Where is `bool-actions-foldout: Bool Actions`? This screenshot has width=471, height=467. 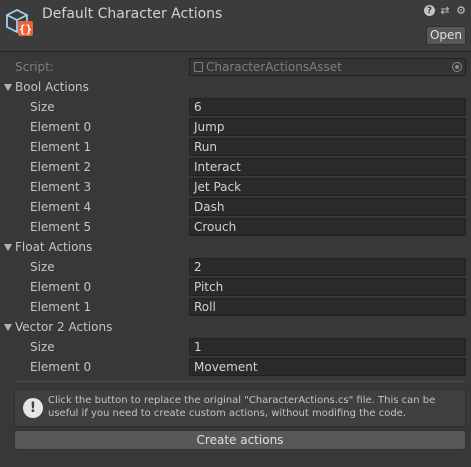 bool-actions-foldout: Bool Actions is located at coordinates (235, 87).